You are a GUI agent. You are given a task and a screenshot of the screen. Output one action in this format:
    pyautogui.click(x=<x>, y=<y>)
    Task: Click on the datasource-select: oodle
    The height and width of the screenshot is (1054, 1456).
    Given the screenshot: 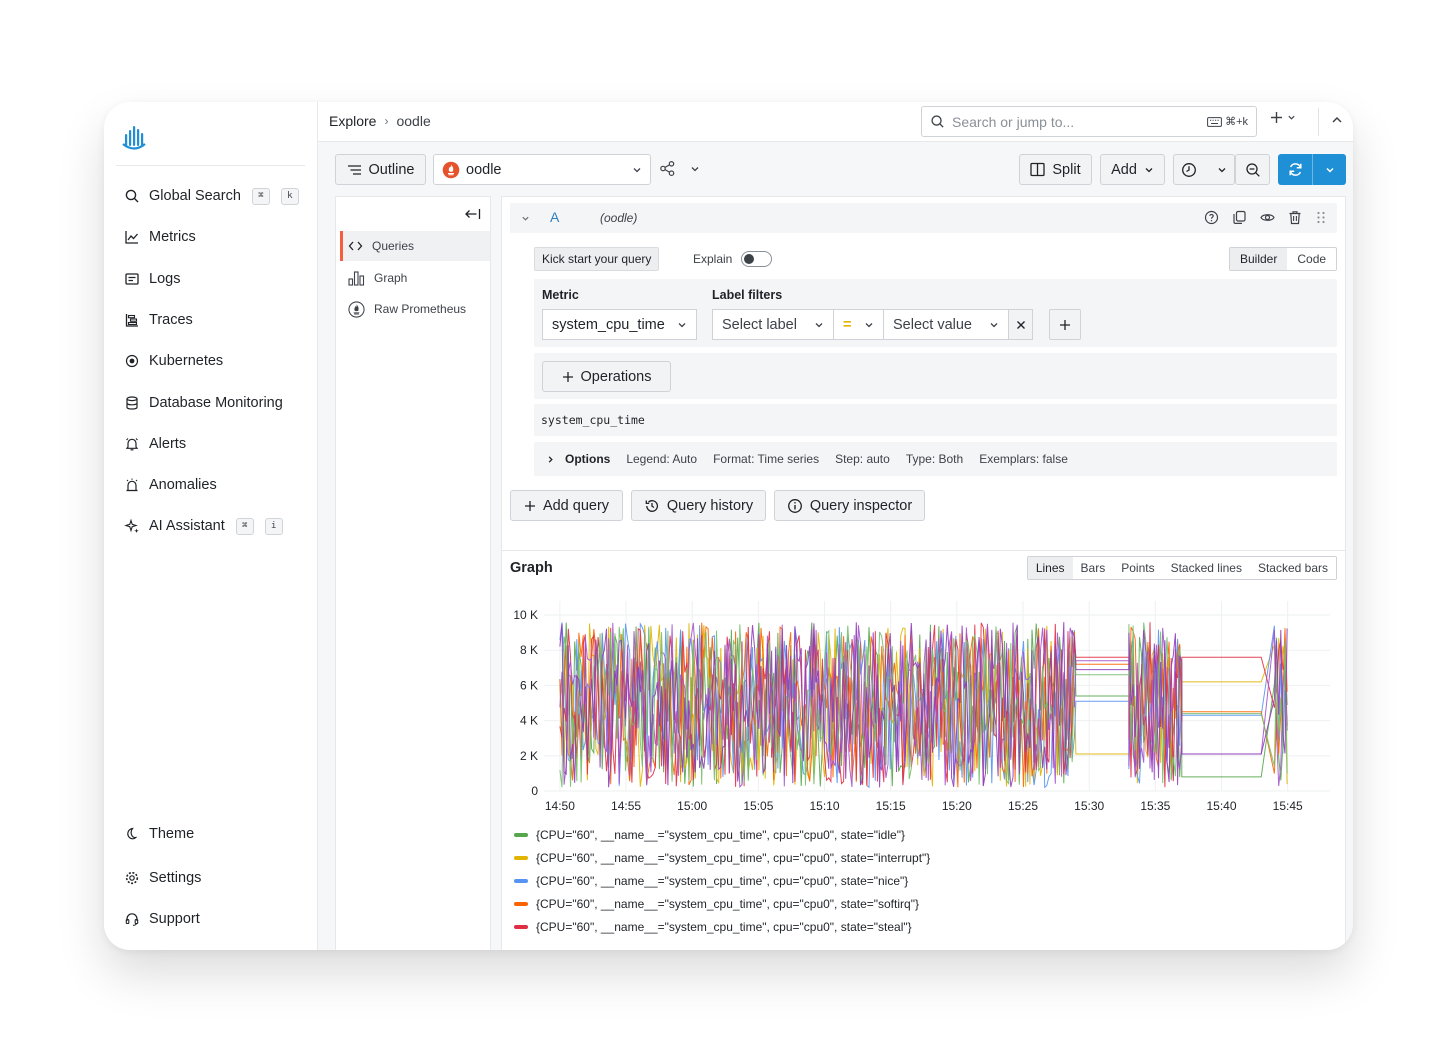 What is the action you would take?
    pyautogui.click(x=542, y=169)
    